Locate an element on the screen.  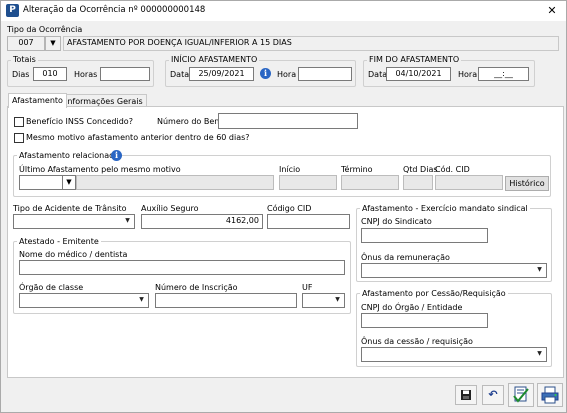
qtd-dias-label: Qtd Dias is located at coordinates (420, 169).